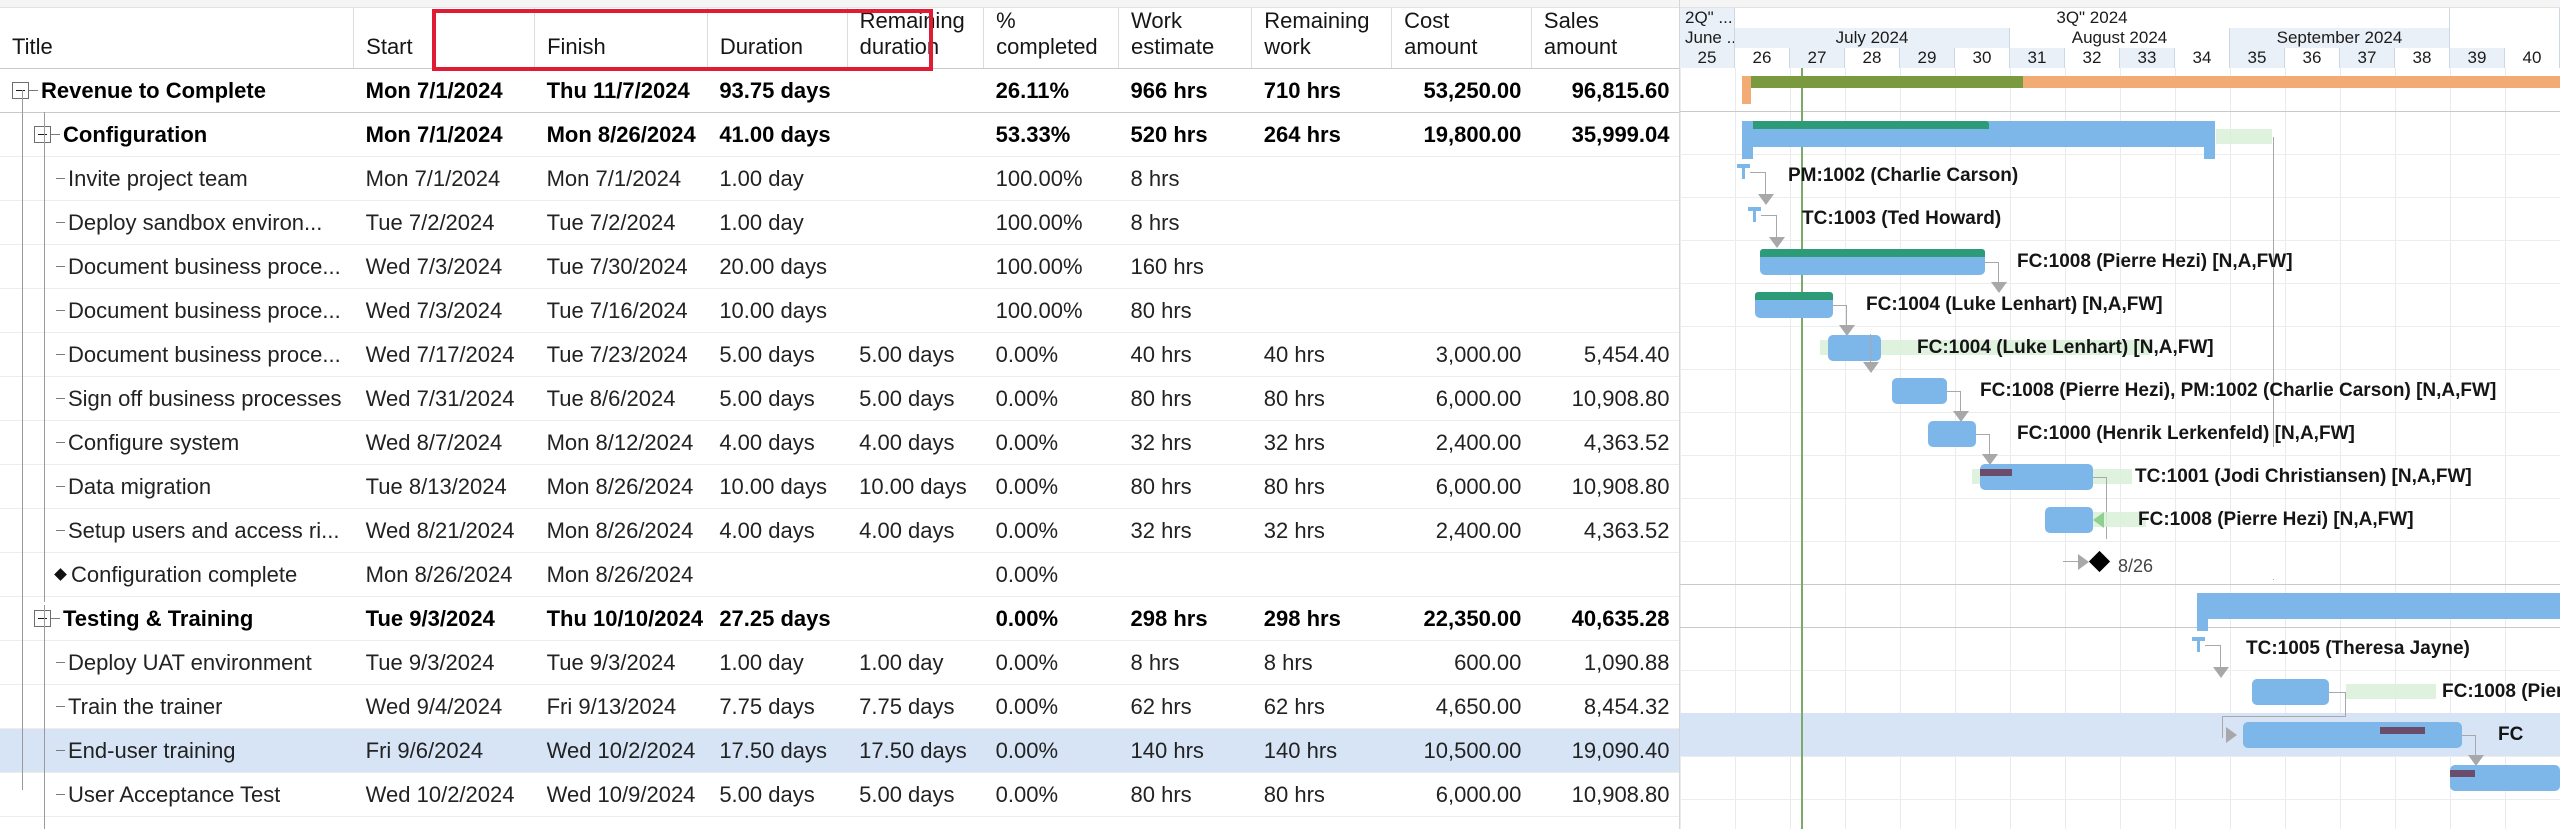  Describe the element at coordinates (1185, 354) in the screenshot. I see `cell-workest: 40 hrs` at that location.